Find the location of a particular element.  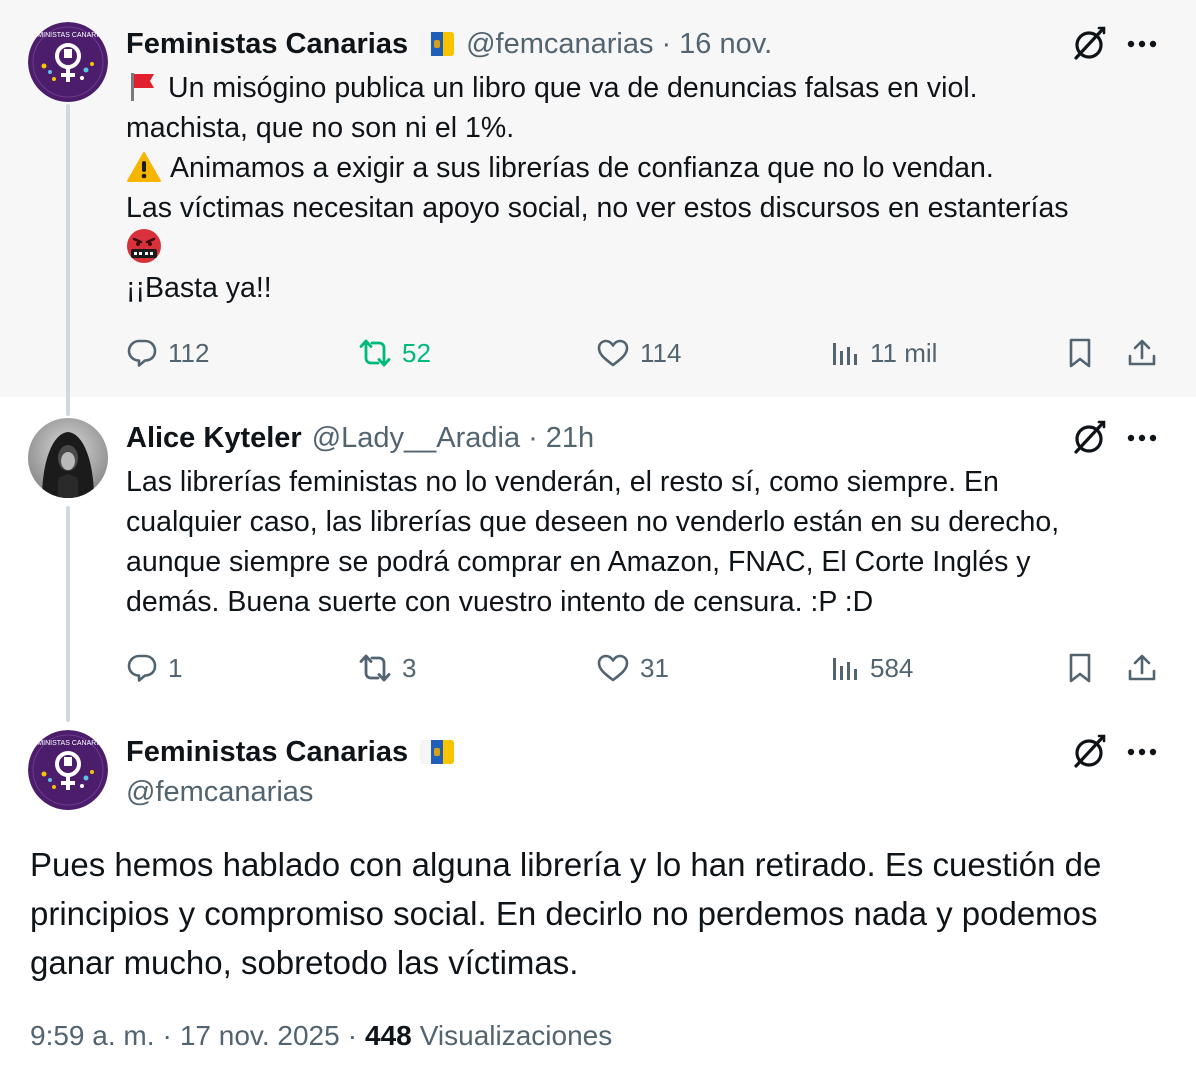

tweet-timestamp: 9:59 a. m. is located at coordinates (92, 1036).